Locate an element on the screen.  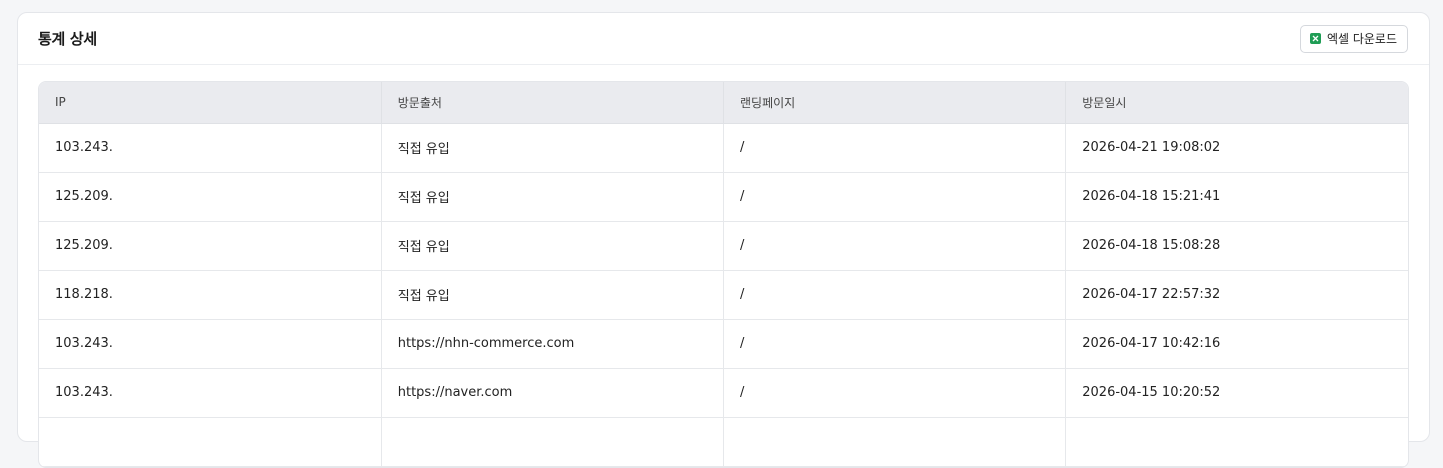
cell-visit-datetime is located at coordinates (1236, 442).